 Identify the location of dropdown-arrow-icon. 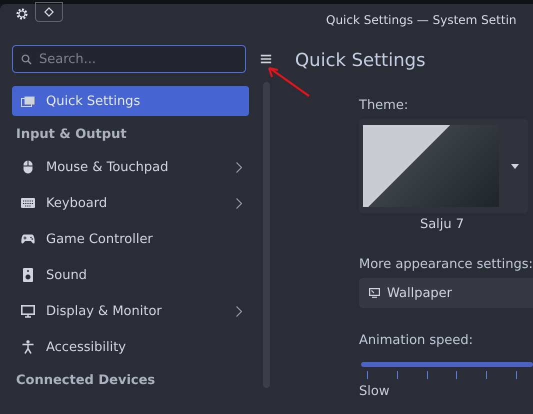
(515, 166).